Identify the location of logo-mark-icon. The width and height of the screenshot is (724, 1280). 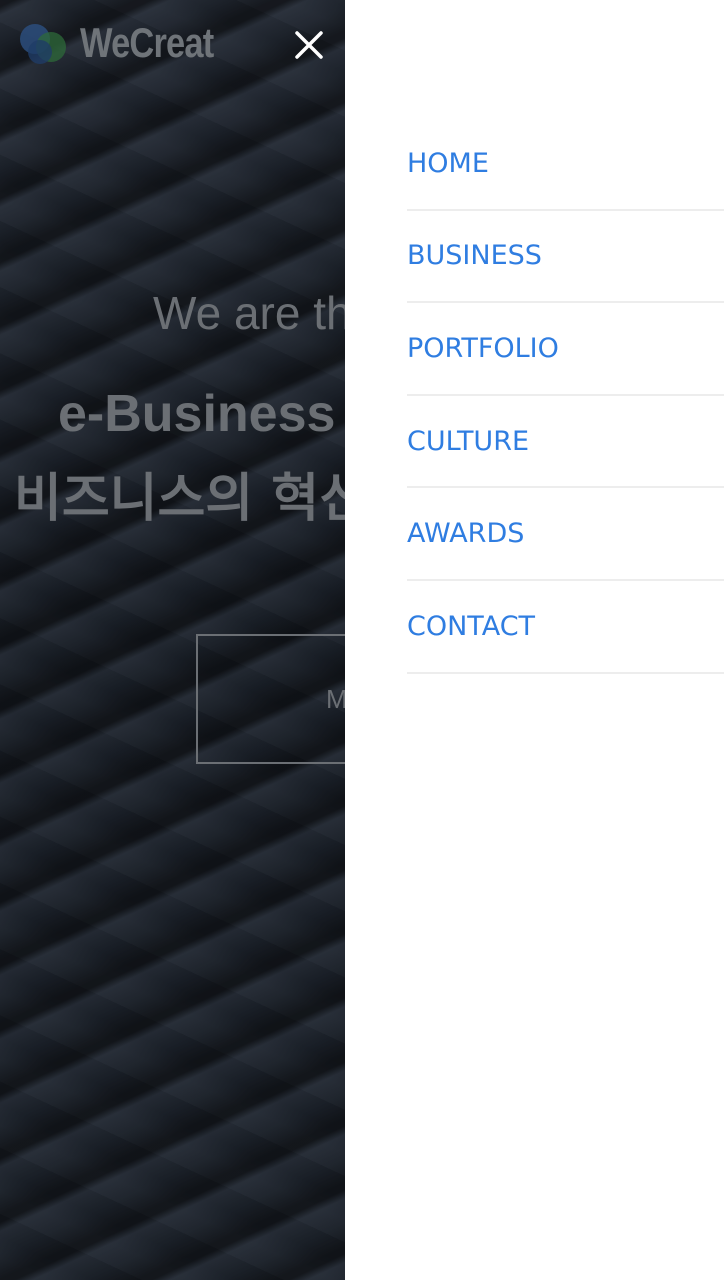
(45, 43).